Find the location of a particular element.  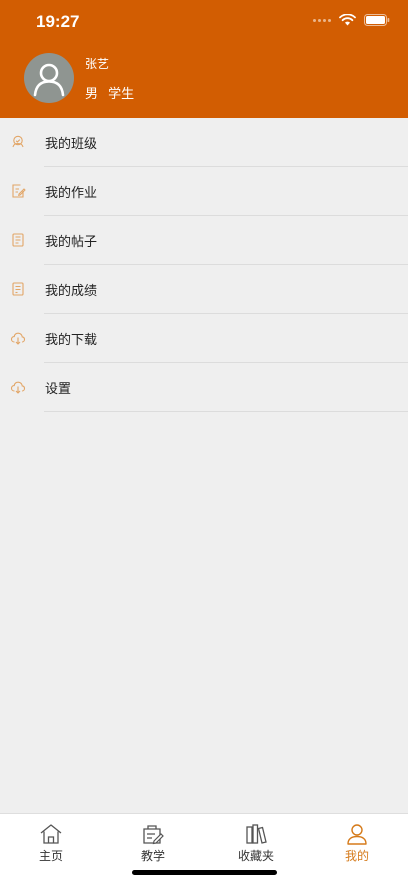

avatar is located at coordinates (49, 78).